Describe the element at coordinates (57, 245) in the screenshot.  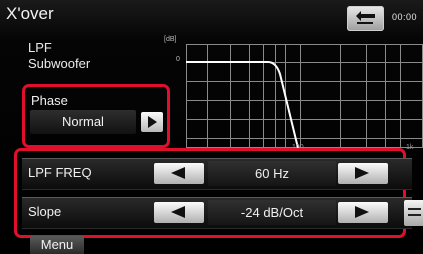
I see `menu-button: Menu` at that location.